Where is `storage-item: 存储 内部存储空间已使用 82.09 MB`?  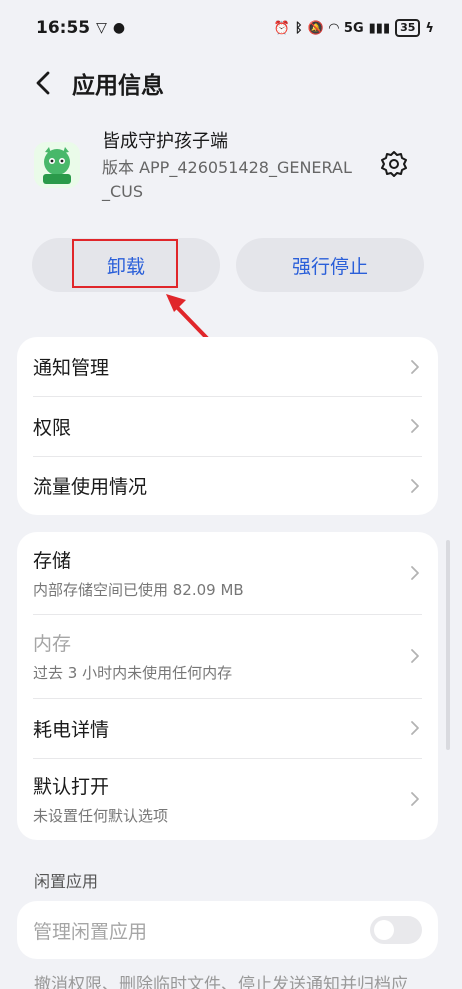
storage-item: 存储 内部存储空间已使用 82.09 MB is located at coordinates (227, 573).